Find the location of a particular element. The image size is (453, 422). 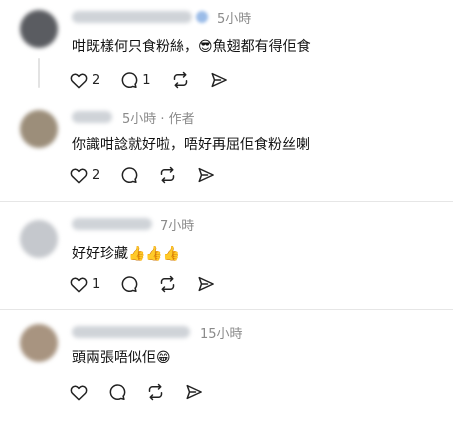

verified-badge-icon is located at coordinates (202, 17).